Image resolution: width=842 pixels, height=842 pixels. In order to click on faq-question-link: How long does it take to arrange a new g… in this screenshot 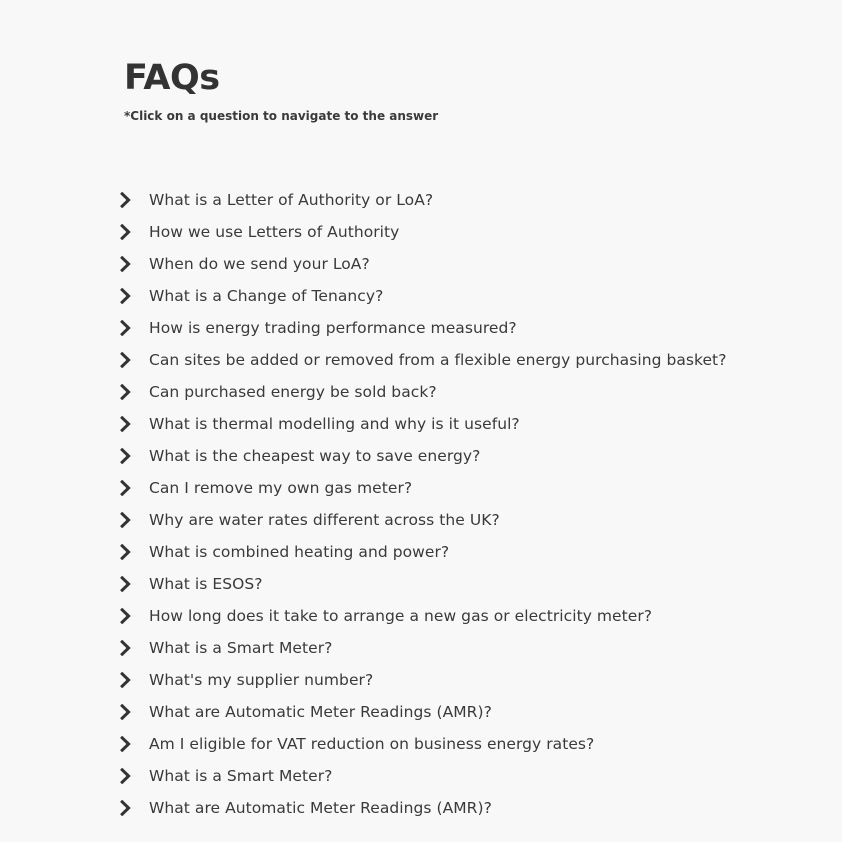, I will do `click(400, 616)`.